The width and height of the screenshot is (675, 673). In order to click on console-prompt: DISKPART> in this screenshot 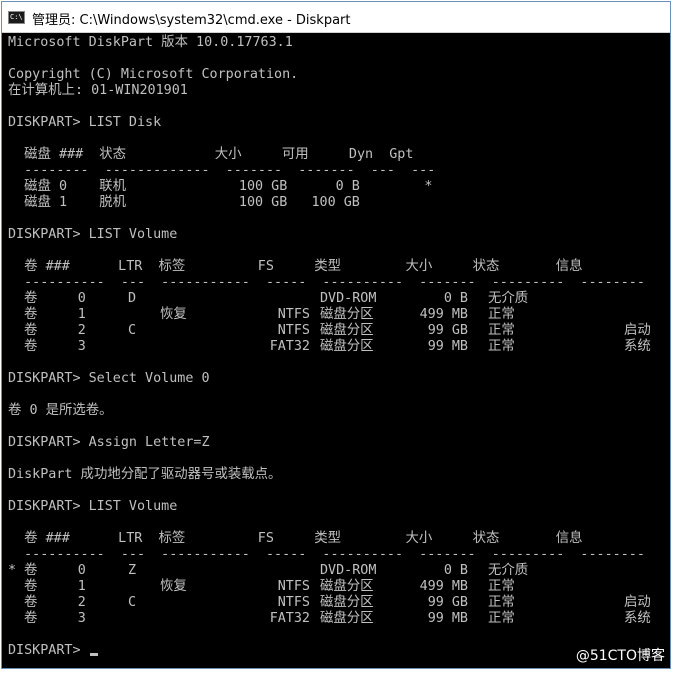, I will do `click(48, 650)`.